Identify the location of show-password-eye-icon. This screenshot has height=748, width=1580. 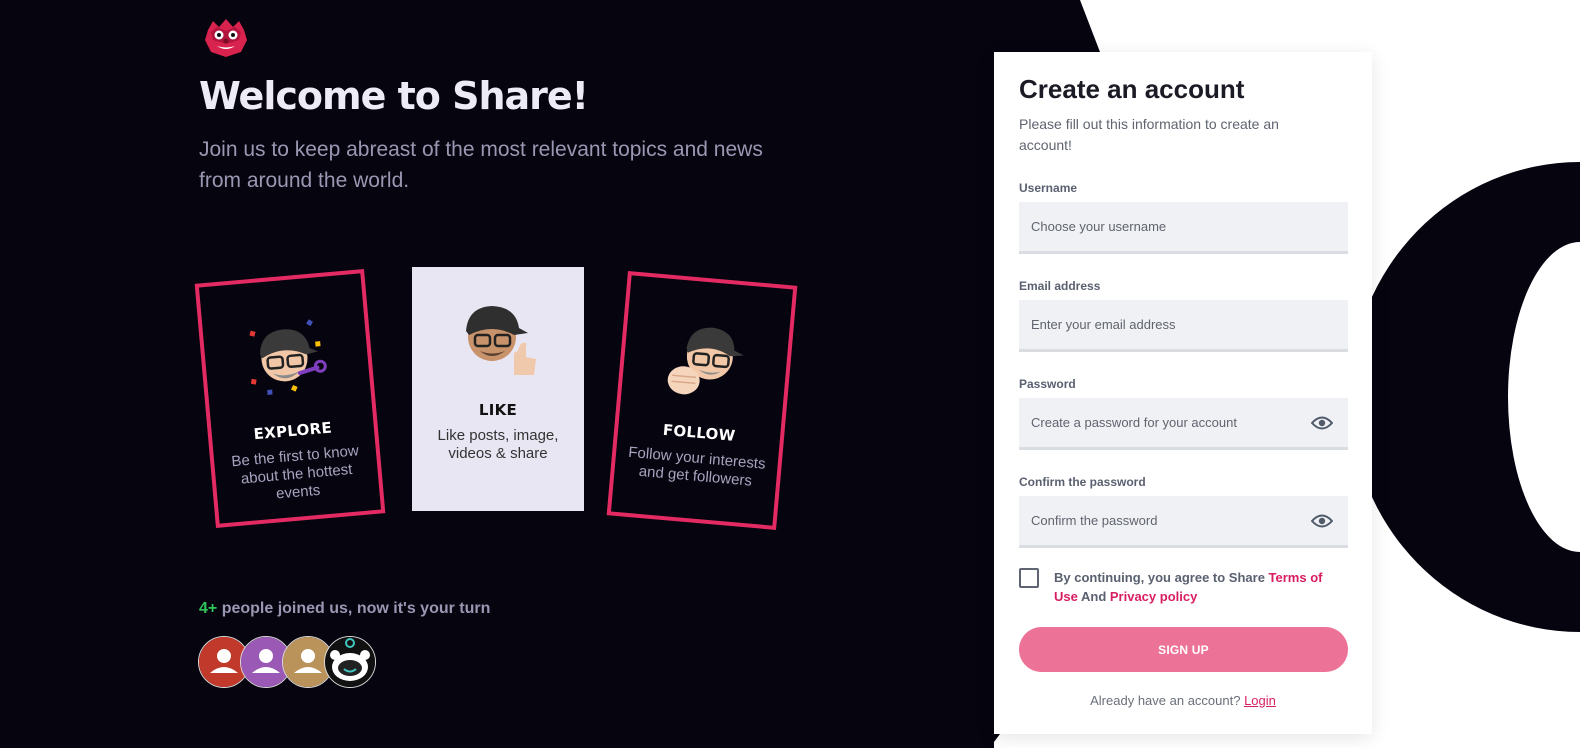
(1322, 423).